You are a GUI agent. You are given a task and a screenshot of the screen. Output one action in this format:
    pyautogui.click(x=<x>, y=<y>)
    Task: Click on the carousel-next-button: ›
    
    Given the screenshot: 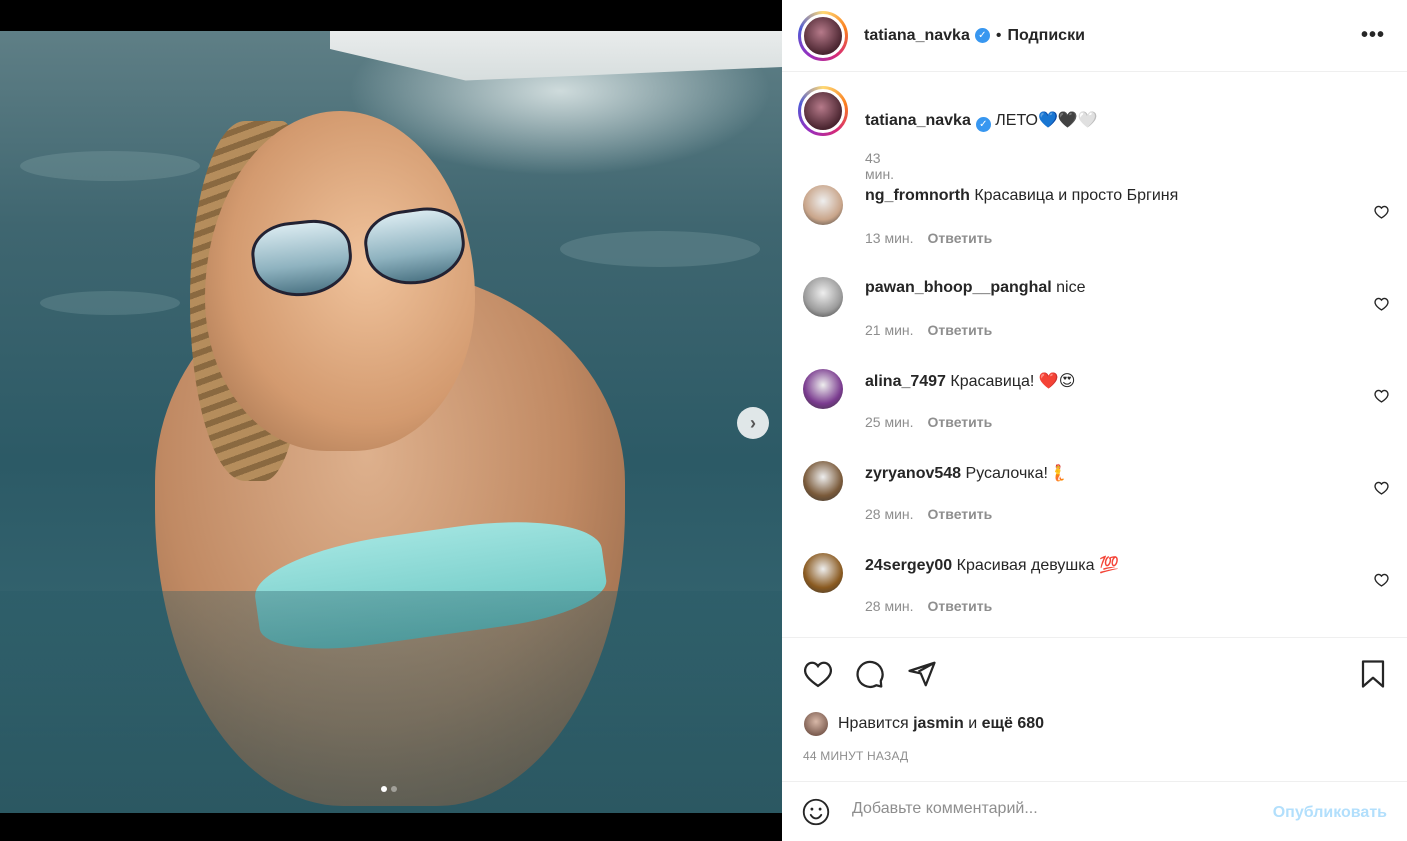 What is the action you would take?
    pyautogui.click(x=753, y=423)
    